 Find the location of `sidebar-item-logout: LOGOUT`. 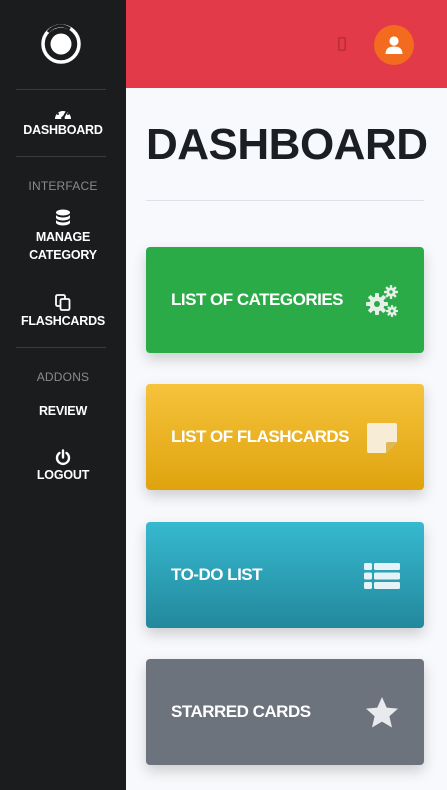

sidebar-item-logout: LOGOUT is located at coordinates (63, 466).